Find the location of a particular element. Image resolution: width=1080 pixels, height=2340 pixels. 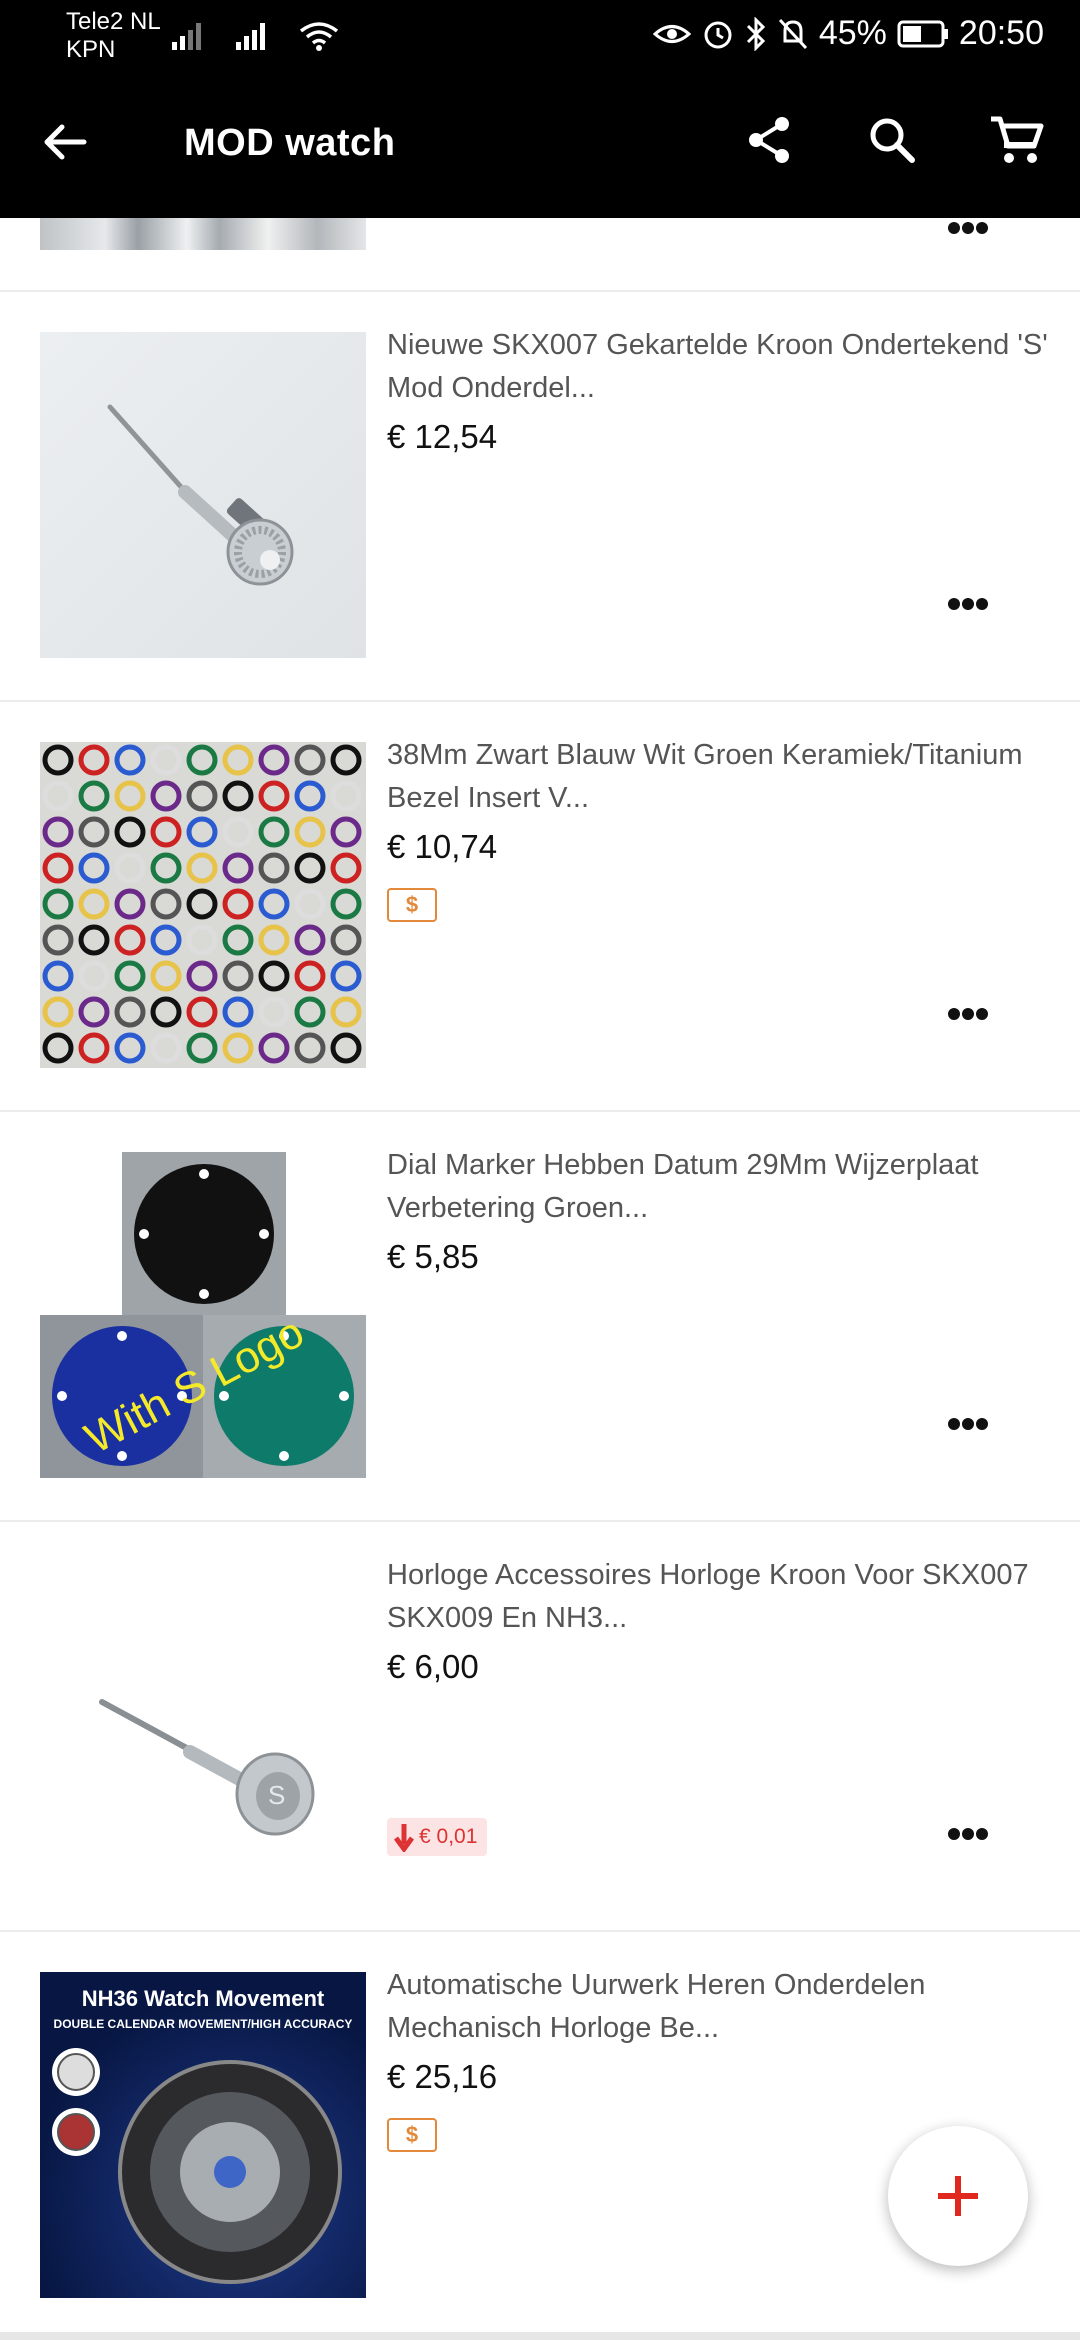

status-bar: Tele2 NL KPN 45% 20:50 is located at coordinates (540, 36).